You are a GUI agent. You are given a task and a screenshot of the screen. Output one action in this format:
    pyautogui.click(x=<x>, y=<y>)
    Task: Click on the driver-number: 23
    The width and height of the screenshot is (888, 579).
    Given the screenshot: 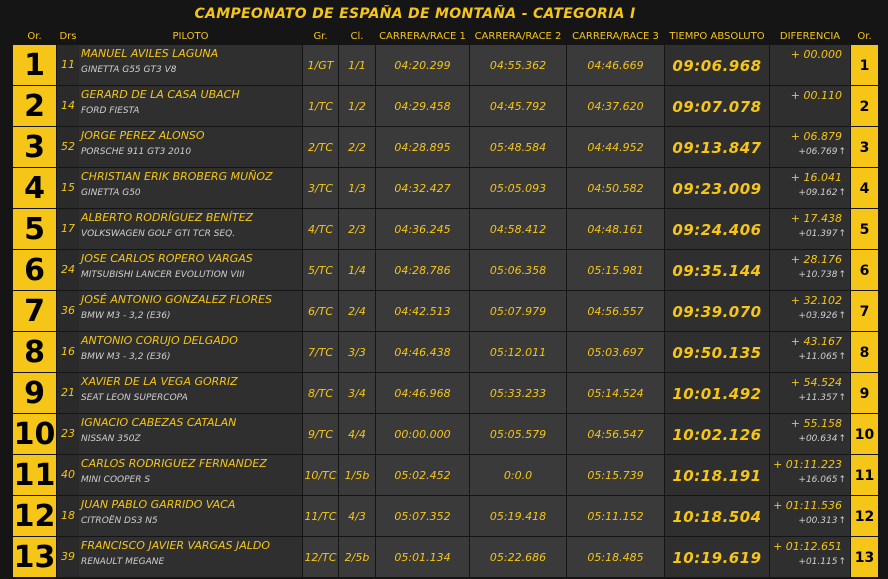 What is the action you would take?
    pyautogui.click(x=68, y=434)
    